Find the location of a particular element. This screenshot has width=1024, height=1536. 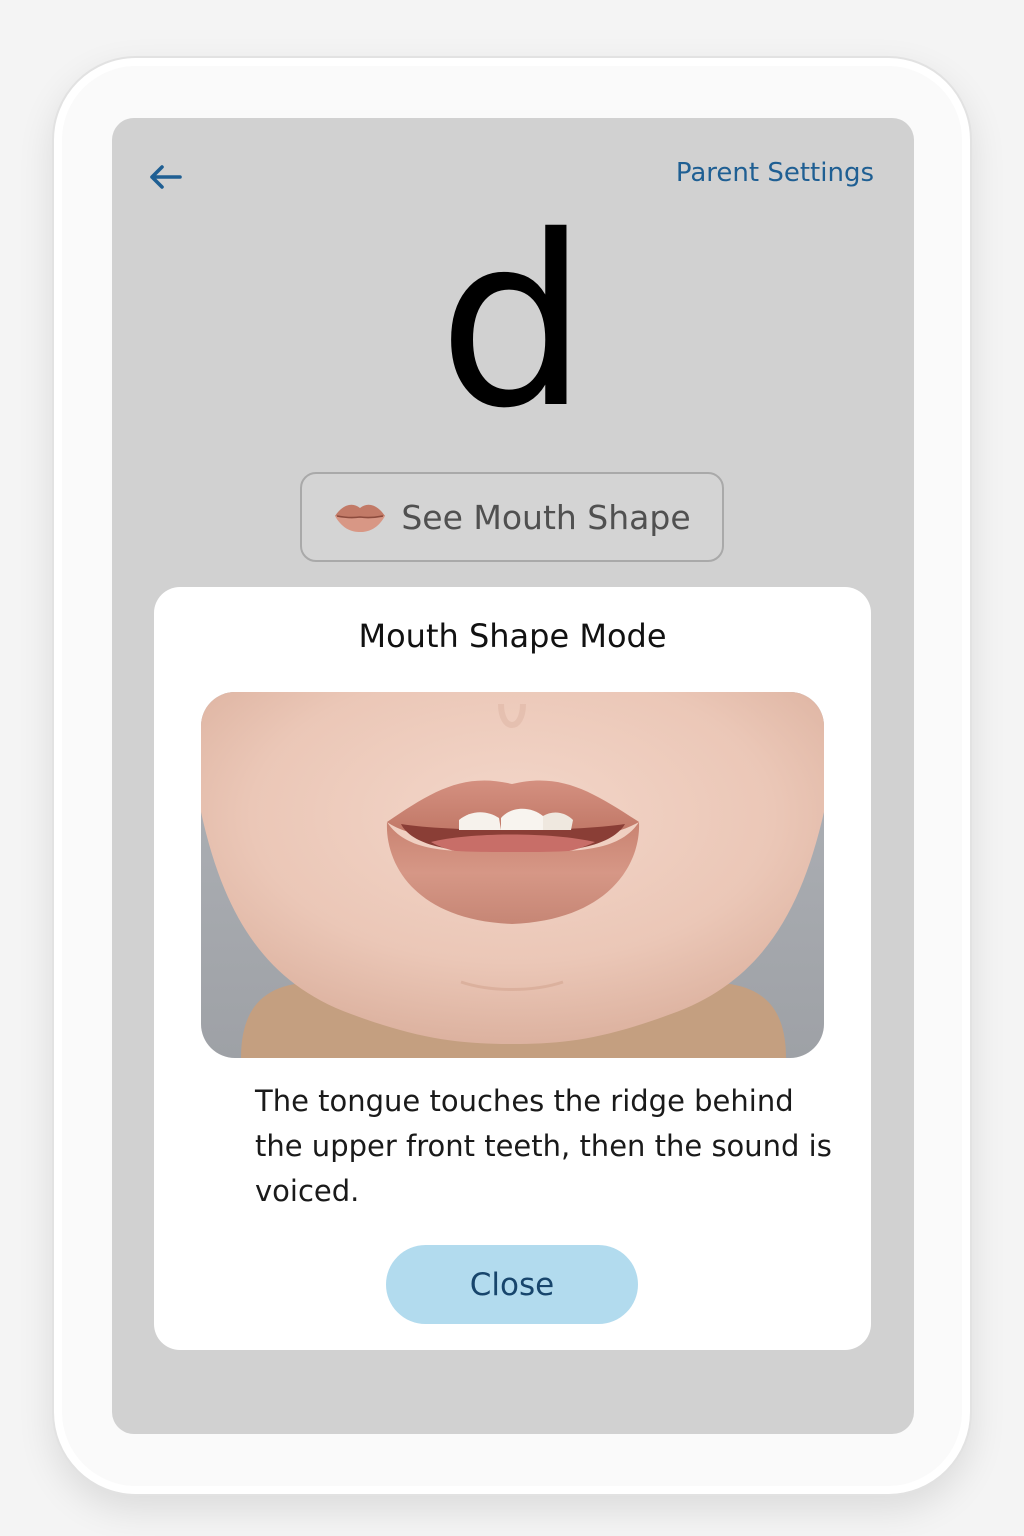

see-mouth-shape-button: See Mouth Shape is located at coordinates (512, 517).